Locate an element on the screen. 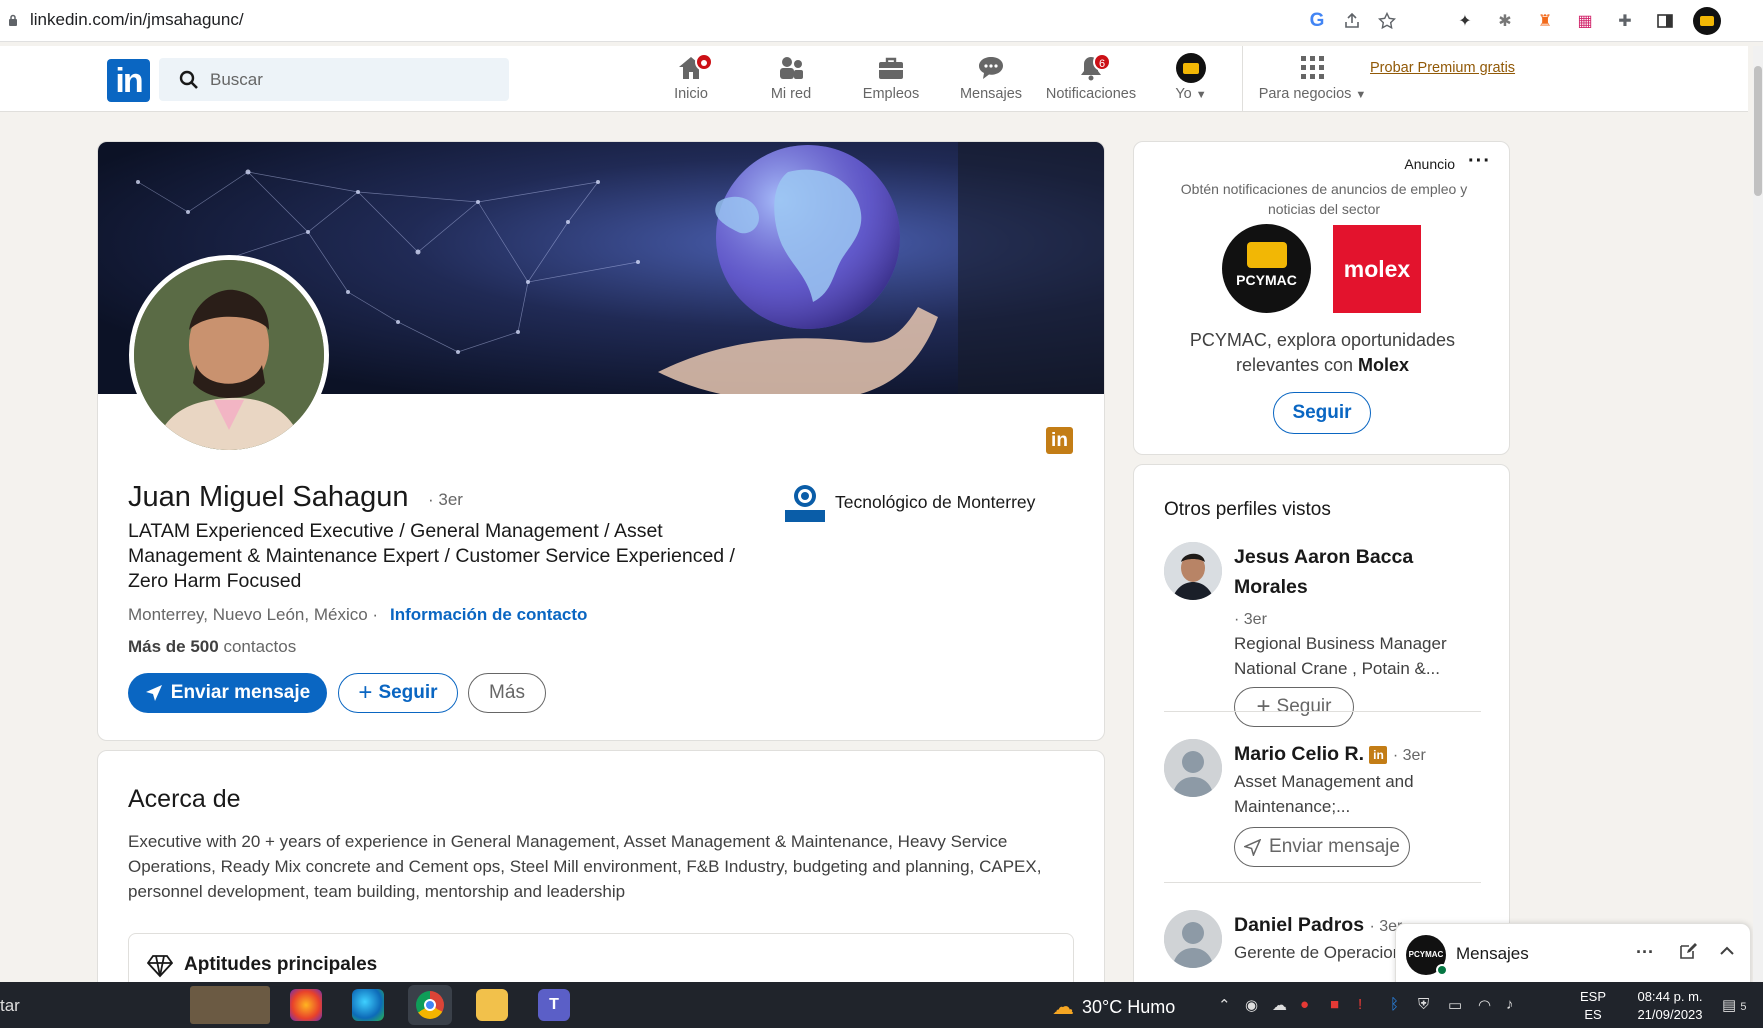 The image size is (1763, 1028). scroll-thumb is located at coordinates (1758, 131).